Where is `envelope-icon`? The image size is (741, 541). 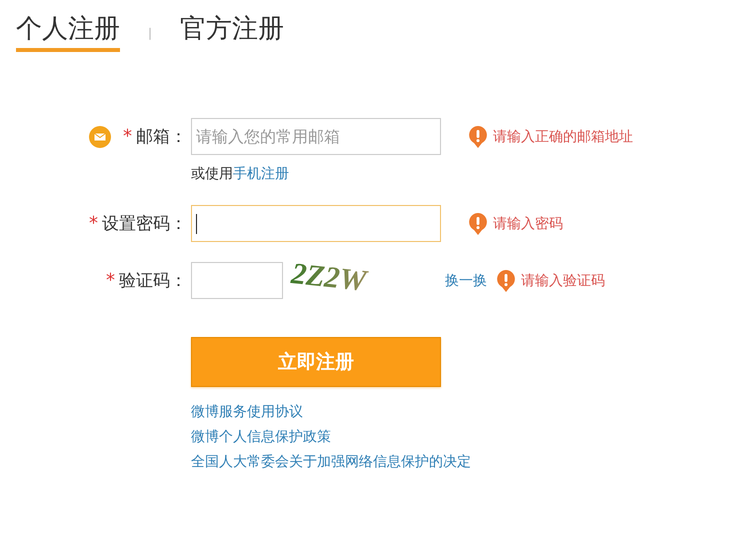 envelope-icon is located at coordinates (100, 137).